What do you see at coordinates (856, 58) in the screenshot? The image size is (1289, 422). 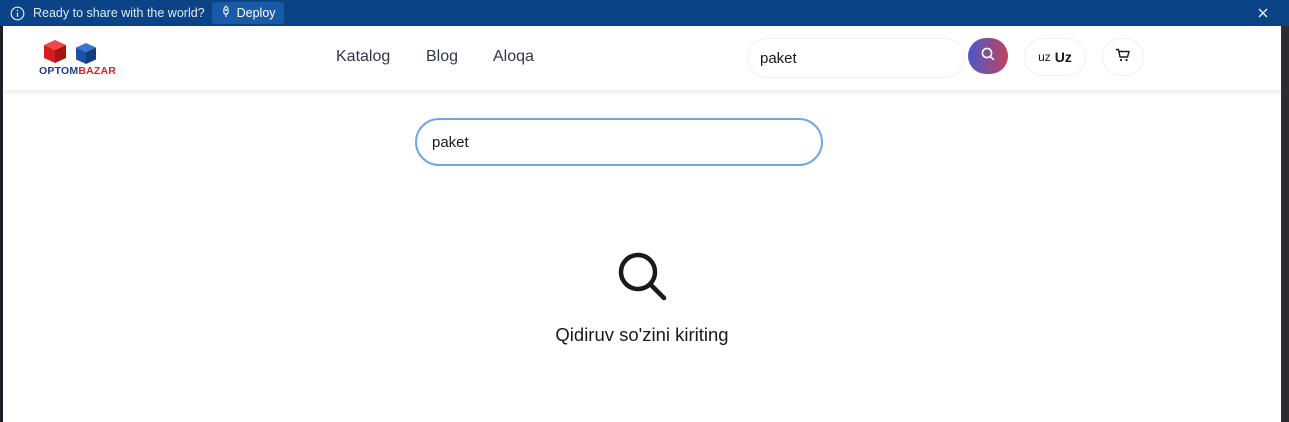 I see `header-search-input` at bounding box center [856, 58].